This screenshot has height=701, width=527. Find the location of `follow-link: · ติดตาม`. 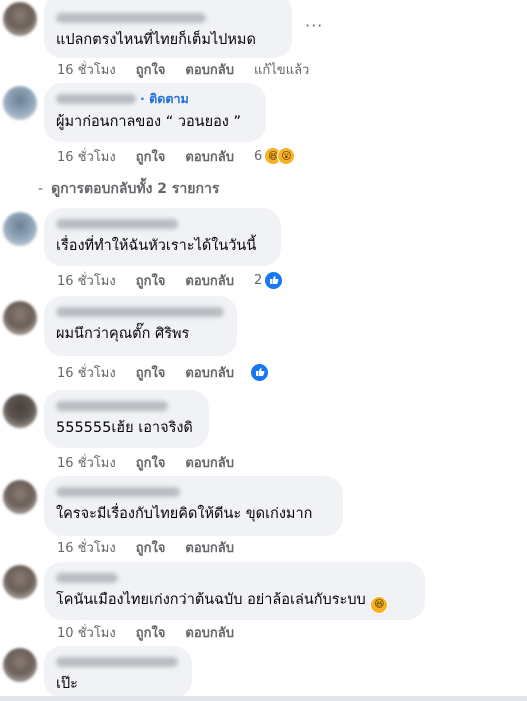

follow-link: · ติดตาม is located at coordinates (164, 99).